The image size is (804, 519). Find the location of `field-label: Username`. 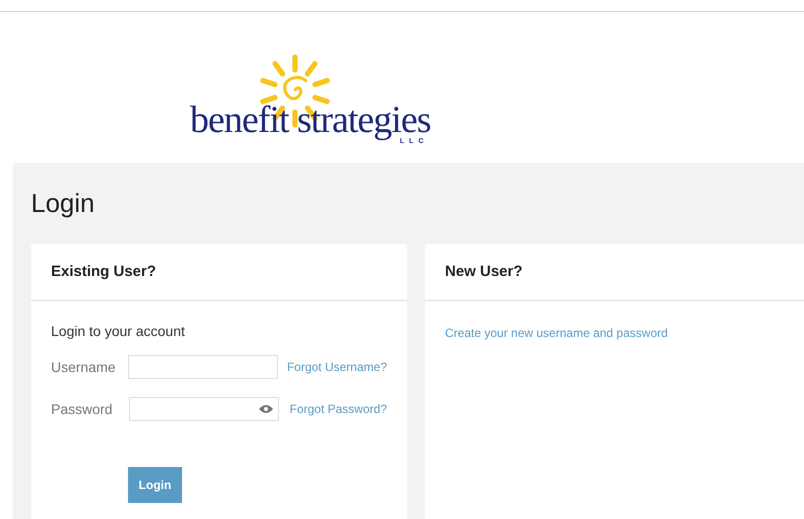

field-label: Username is located at coordinates (84, 367).